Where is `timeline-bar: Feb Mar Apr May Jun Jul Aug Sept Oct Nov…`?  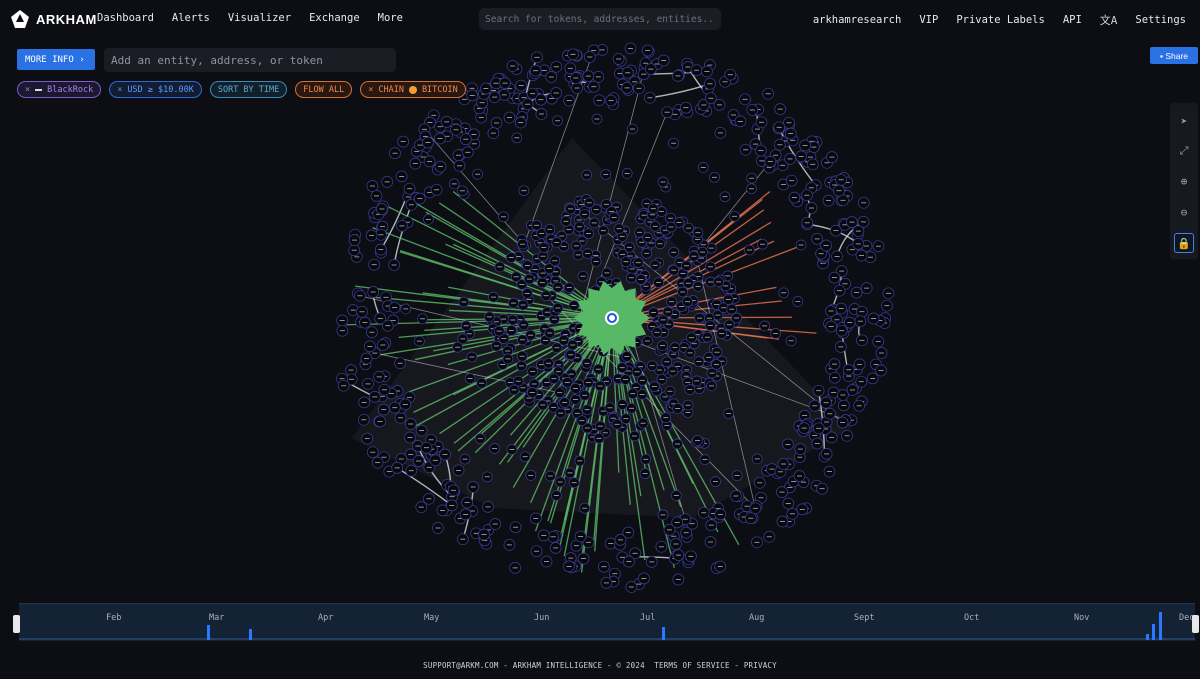 timeline-bar: Feb Mar Apr May Jun Jul Aug Sept Oct Nov… is located at coordinates (607, 622).